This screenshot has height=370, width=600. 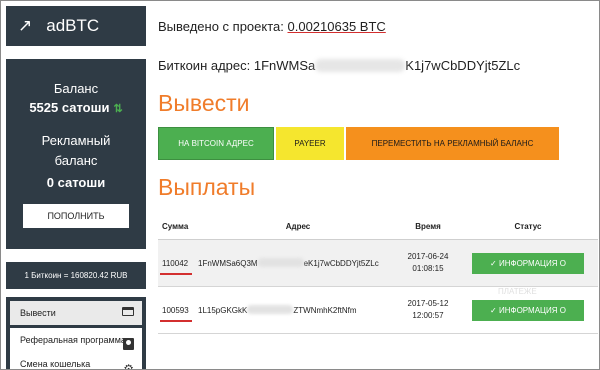 What do you see at coordinates (76, 313) in the screenshot?
I see `sidebar-item-withdraw: Вывести` at bounding box center [76, 313].